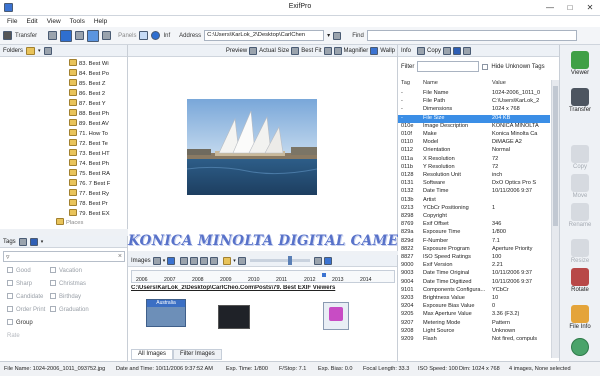  Describe the element at coordinates (234, 261) in the screenshot. I see `tools-dropdown-icon: ▾` at that location.